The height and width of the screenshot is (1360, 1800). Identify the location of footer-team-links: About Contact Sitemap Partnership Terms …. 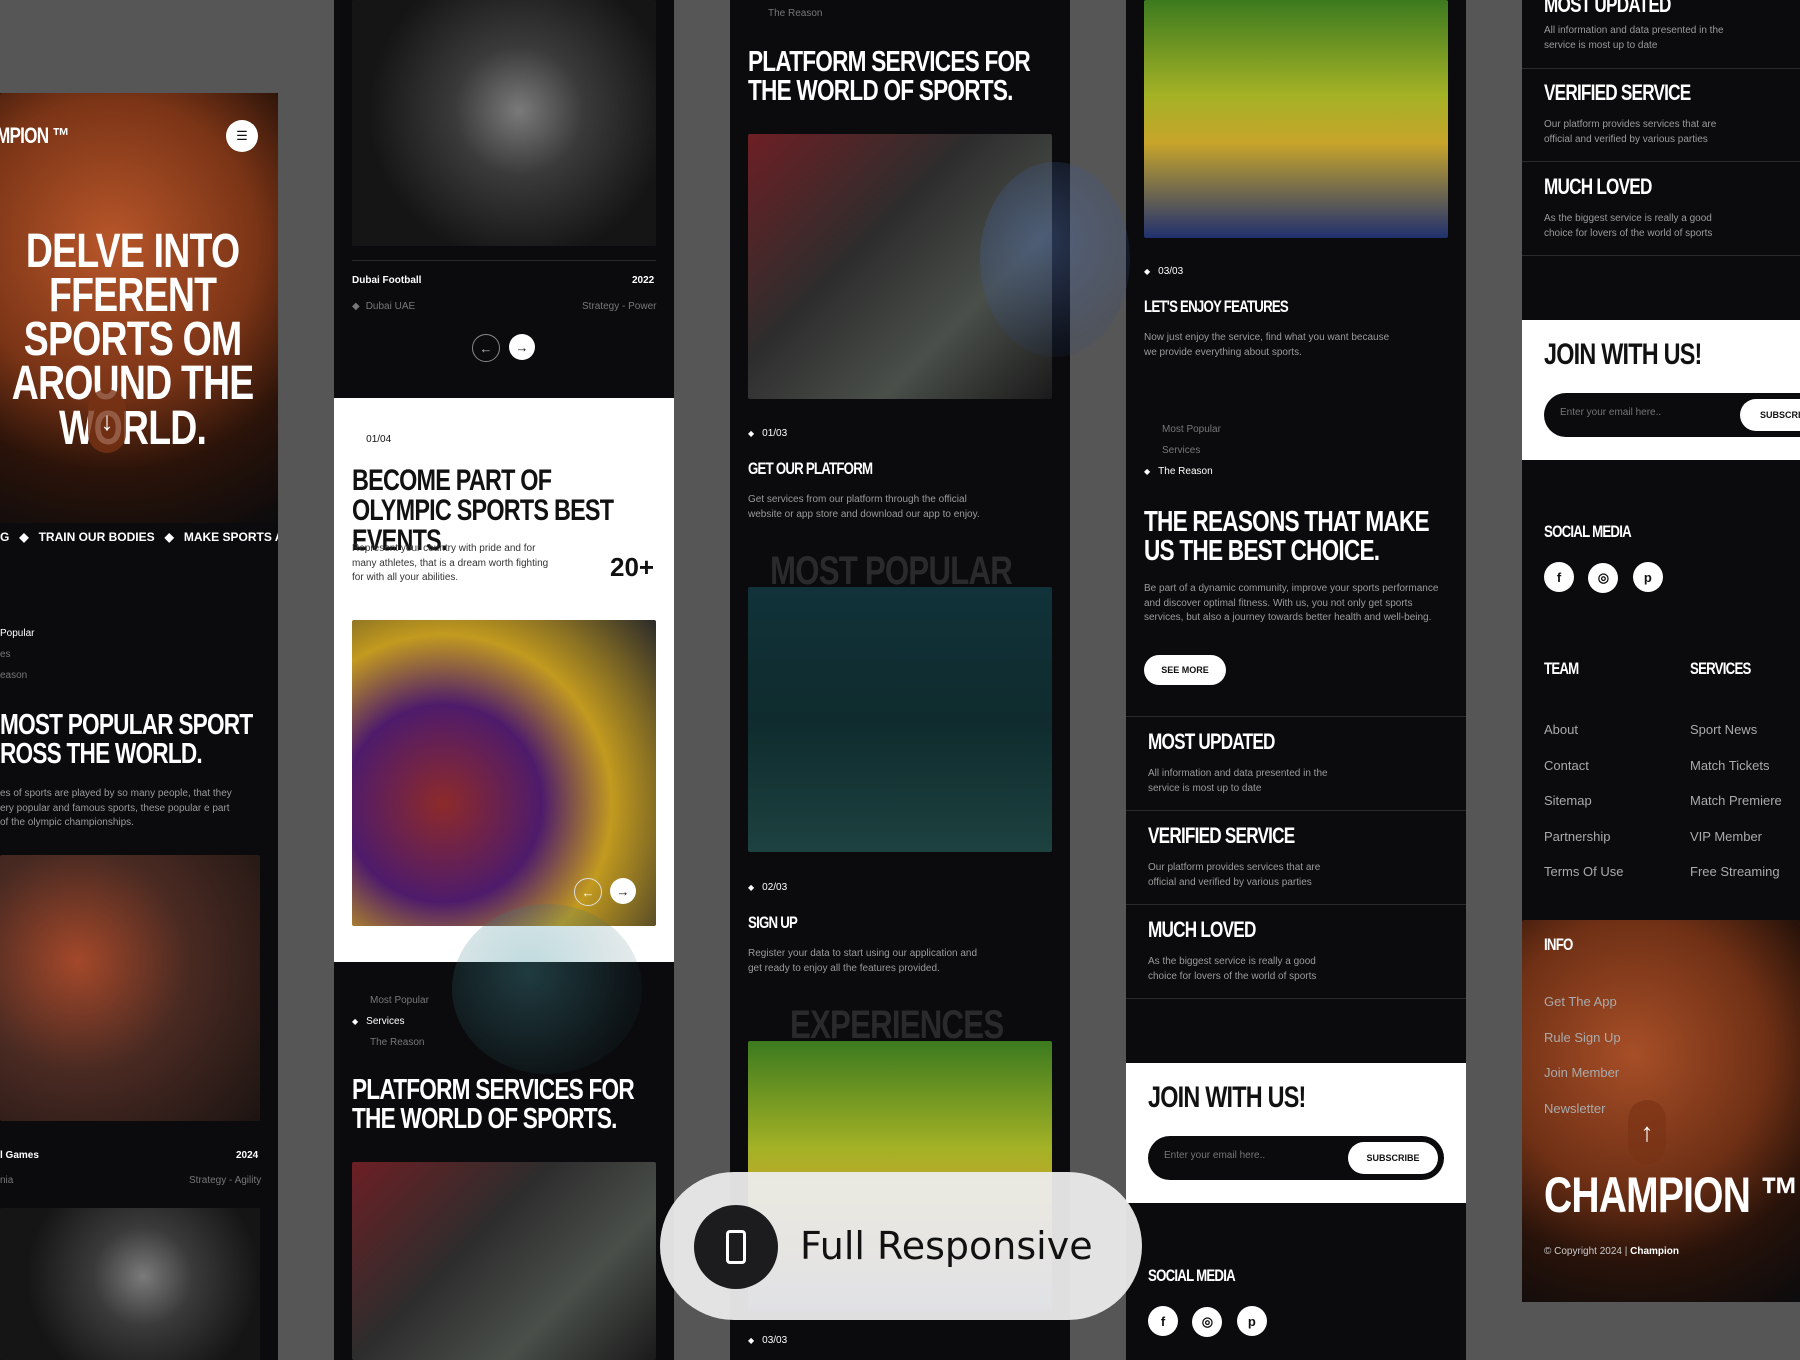
(1583, 801).